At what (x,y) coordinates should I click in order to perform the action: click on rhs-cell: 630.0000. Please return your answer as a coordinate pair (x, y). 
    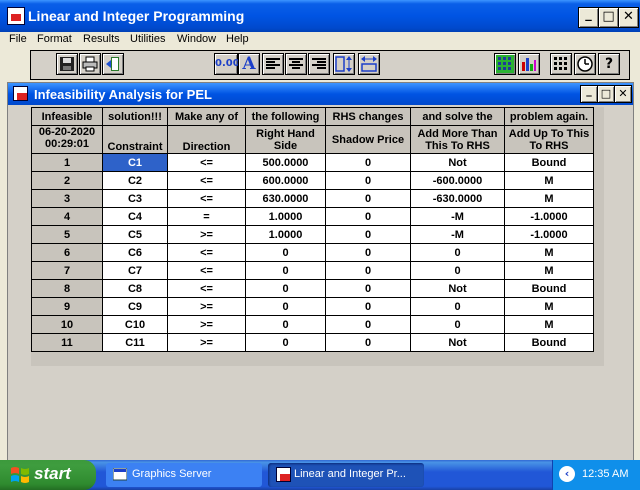
    Looking at the image, I should click on (285, 198).